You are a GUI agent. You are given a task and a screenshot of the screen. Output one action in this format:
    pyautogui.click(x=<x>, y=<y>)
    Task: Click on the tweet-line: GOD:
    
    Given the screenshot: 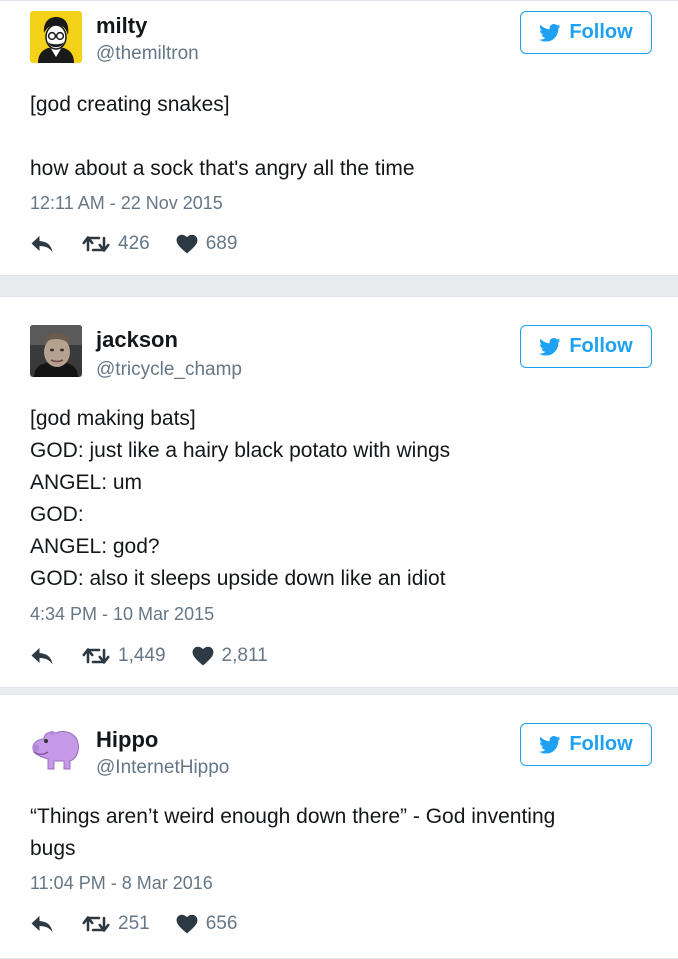 What is the action you would take?
    pyautogui.click(x=57, y=514)
    